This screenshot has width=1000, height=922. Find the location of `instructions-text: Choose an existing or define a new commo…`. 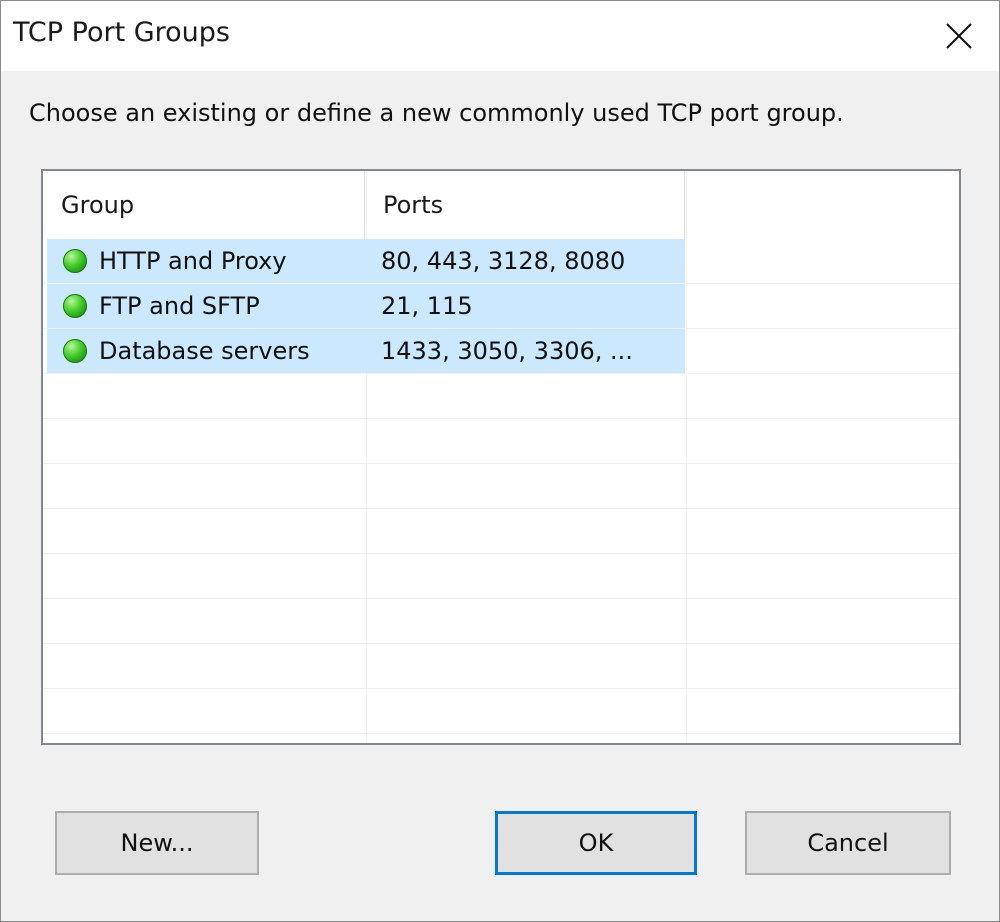

instructions-text: Choose an existing or define a new commo… is located at coordinates (436, 113).